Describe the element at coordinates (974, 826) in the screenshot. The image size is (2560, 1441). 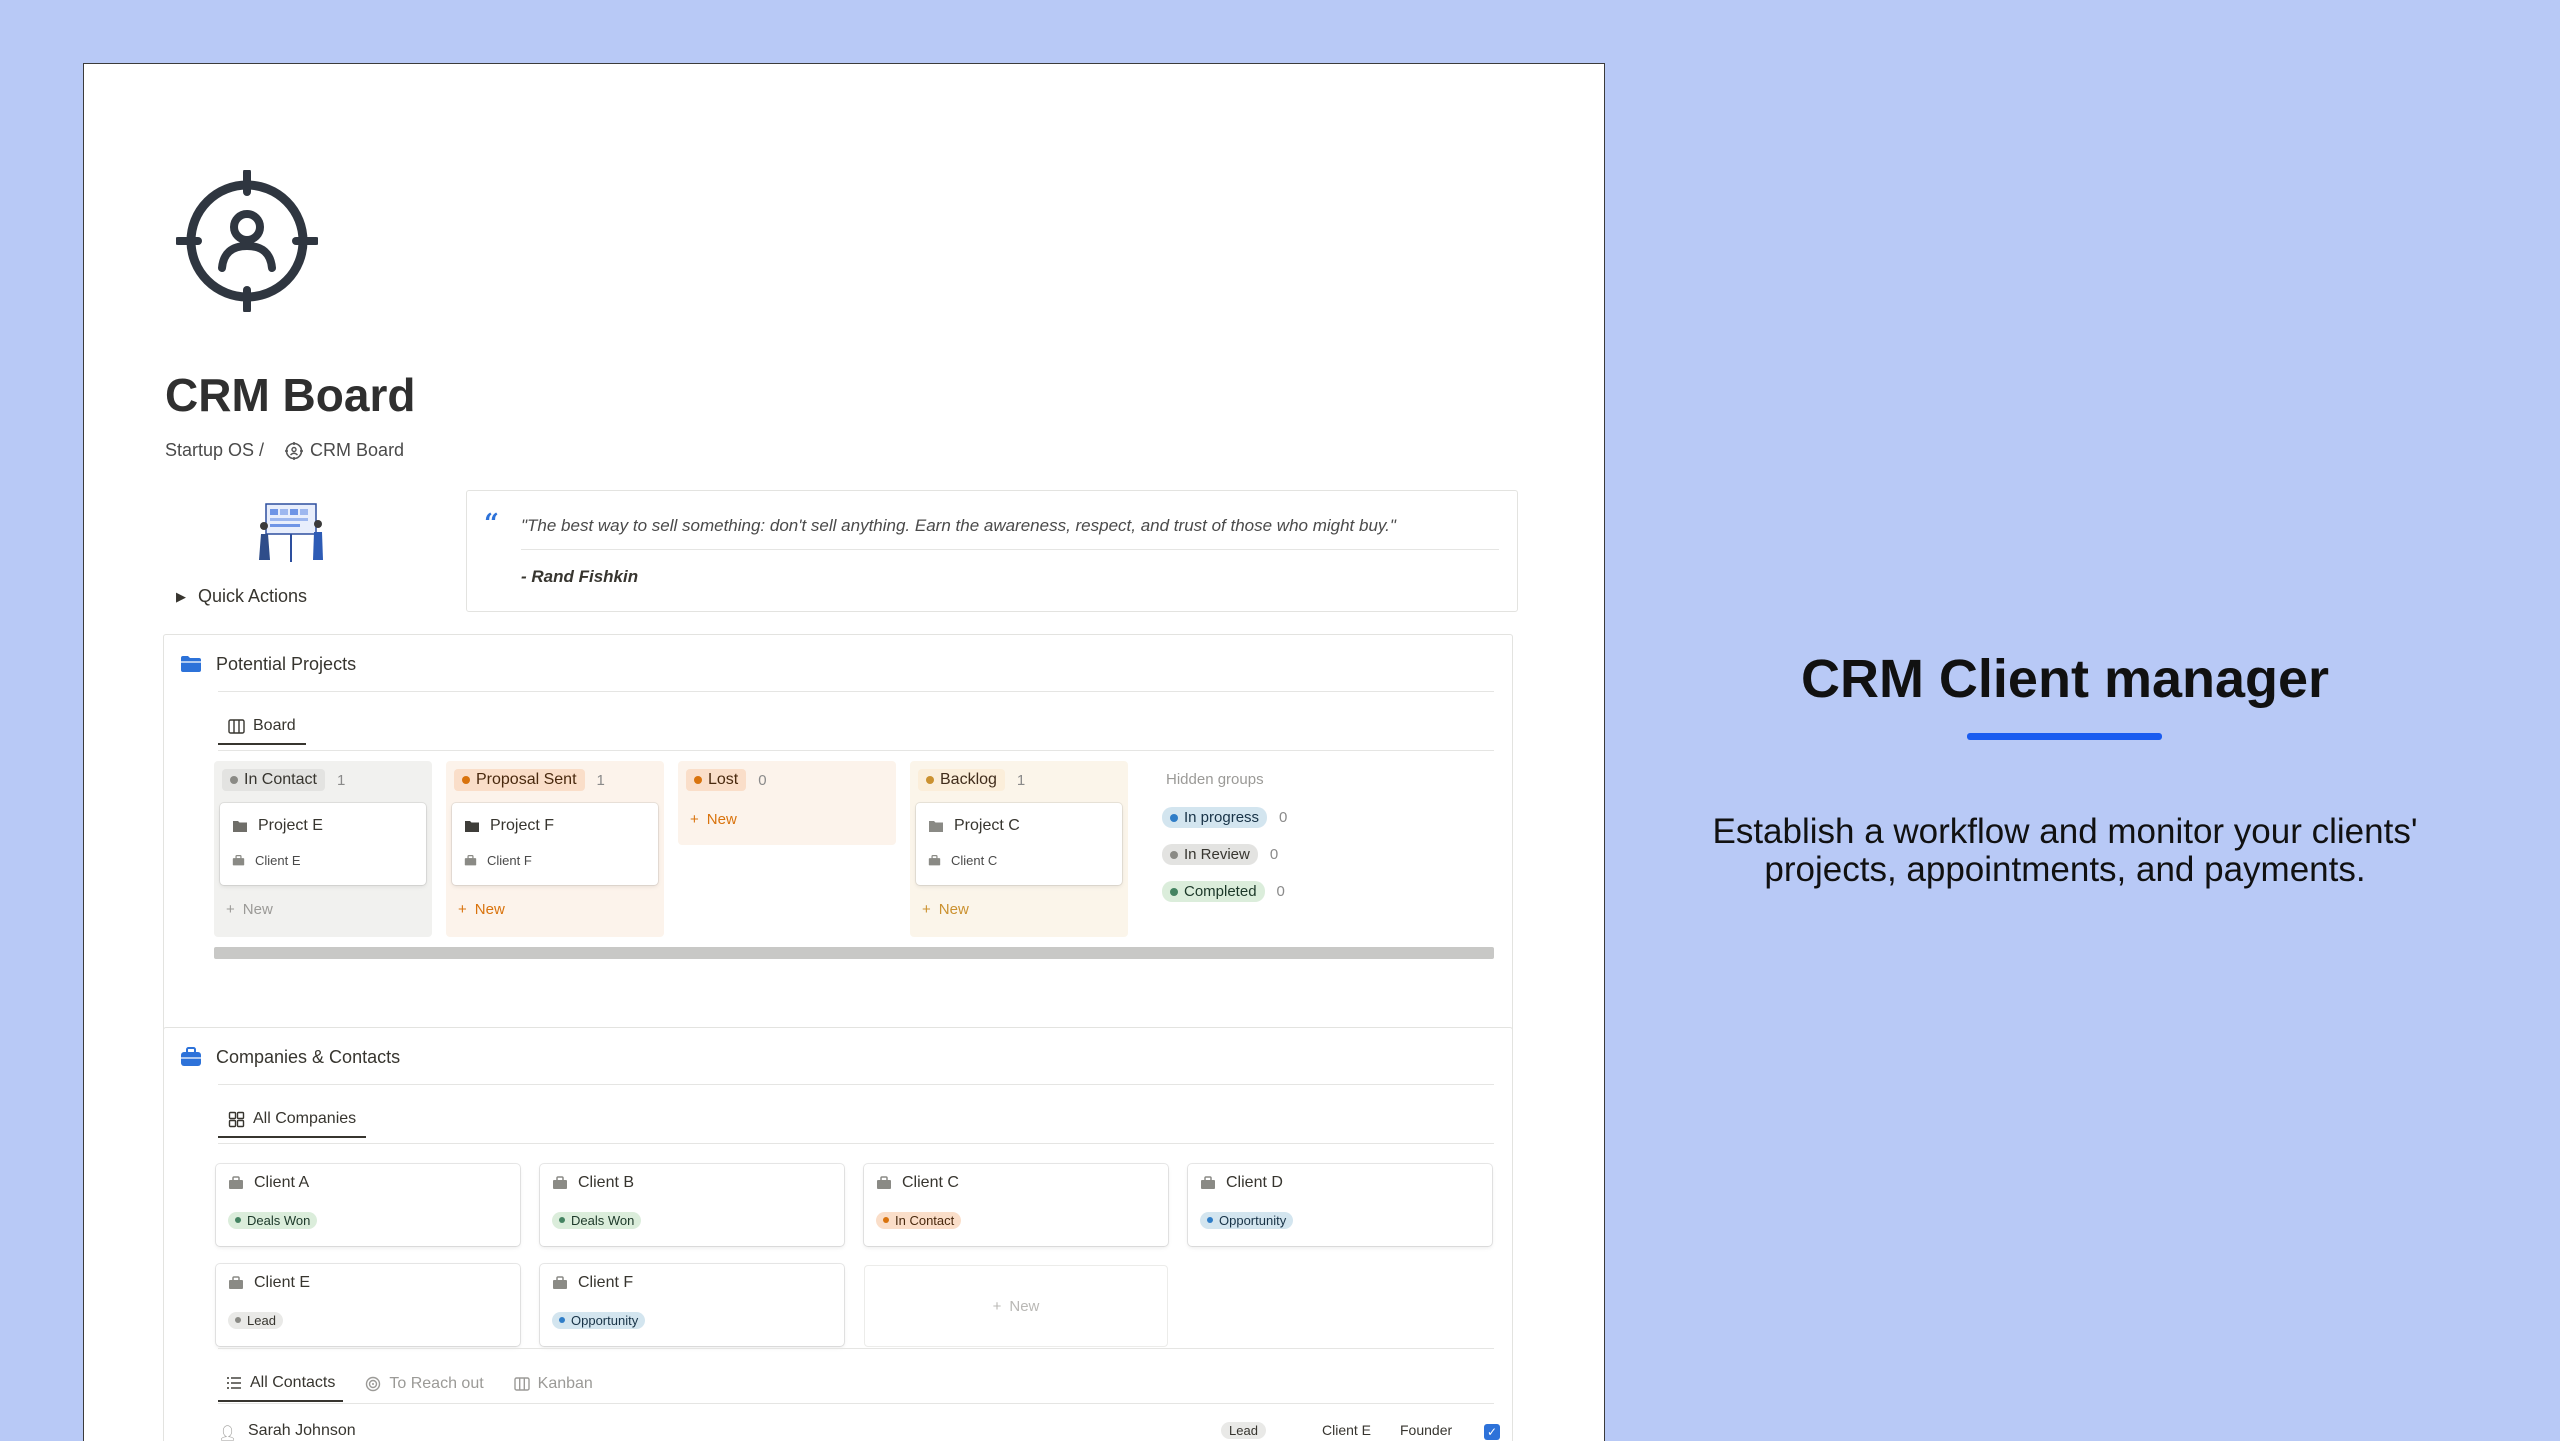
I see `card-title-row: Project C` at that location.